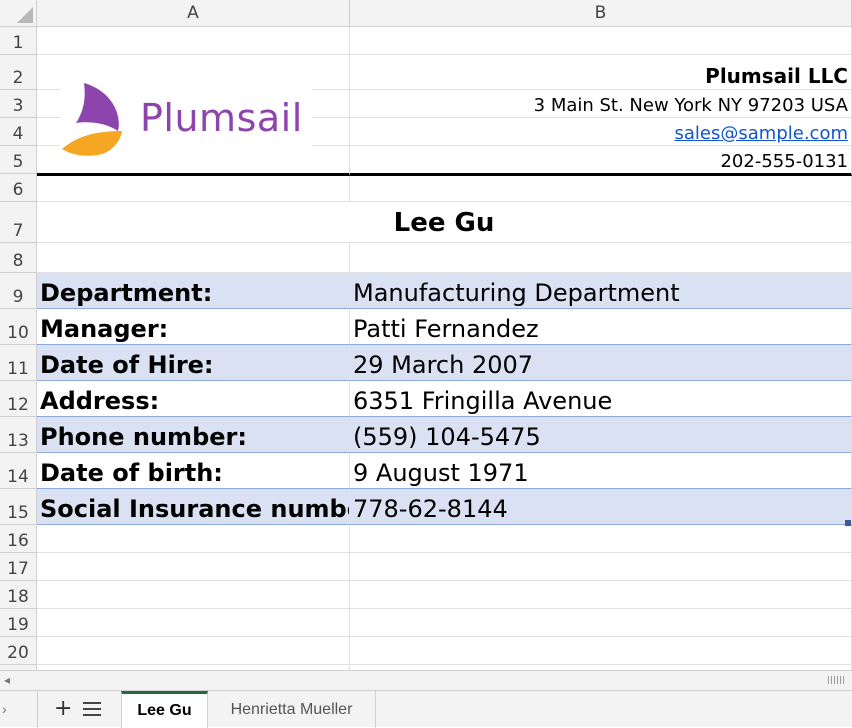 This screenshot has width=852, height=728. I want to click on row-header-7: 7, so click(18, 222).